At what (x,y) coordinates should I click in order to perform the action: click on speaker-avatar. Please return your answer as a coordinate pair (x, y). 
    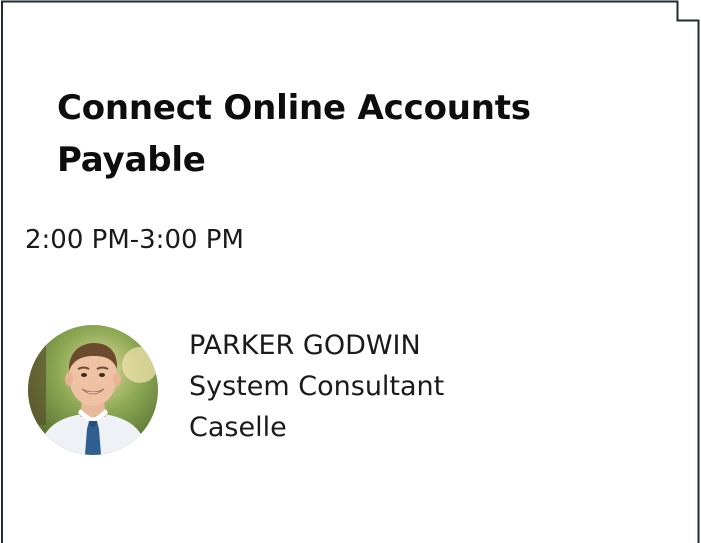
    Looking at the image, I should click on (93, 390).